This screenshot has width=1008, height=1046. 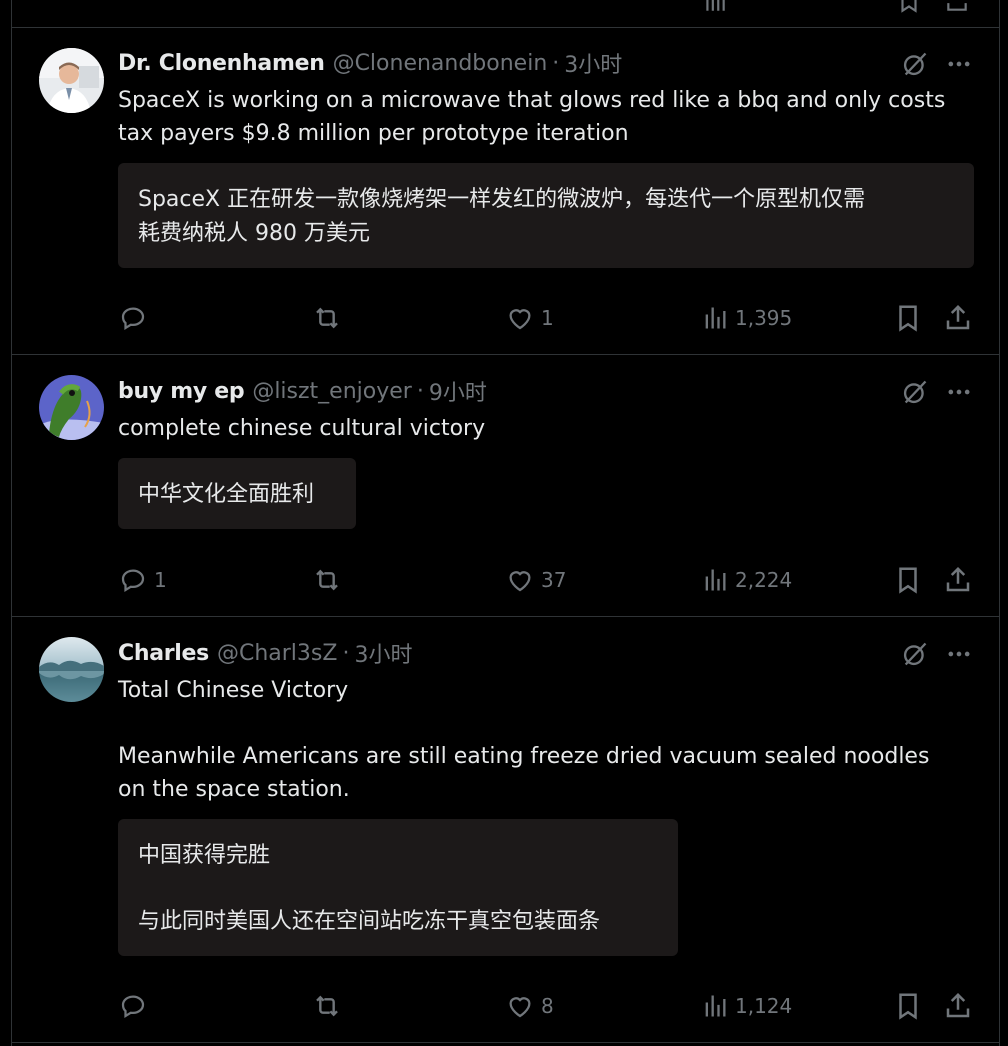 I want to click on translation-box: 中国获得完胜 与此同时美国人还在空间站吃冻干真空包装面条, so click(x=398, y=887).